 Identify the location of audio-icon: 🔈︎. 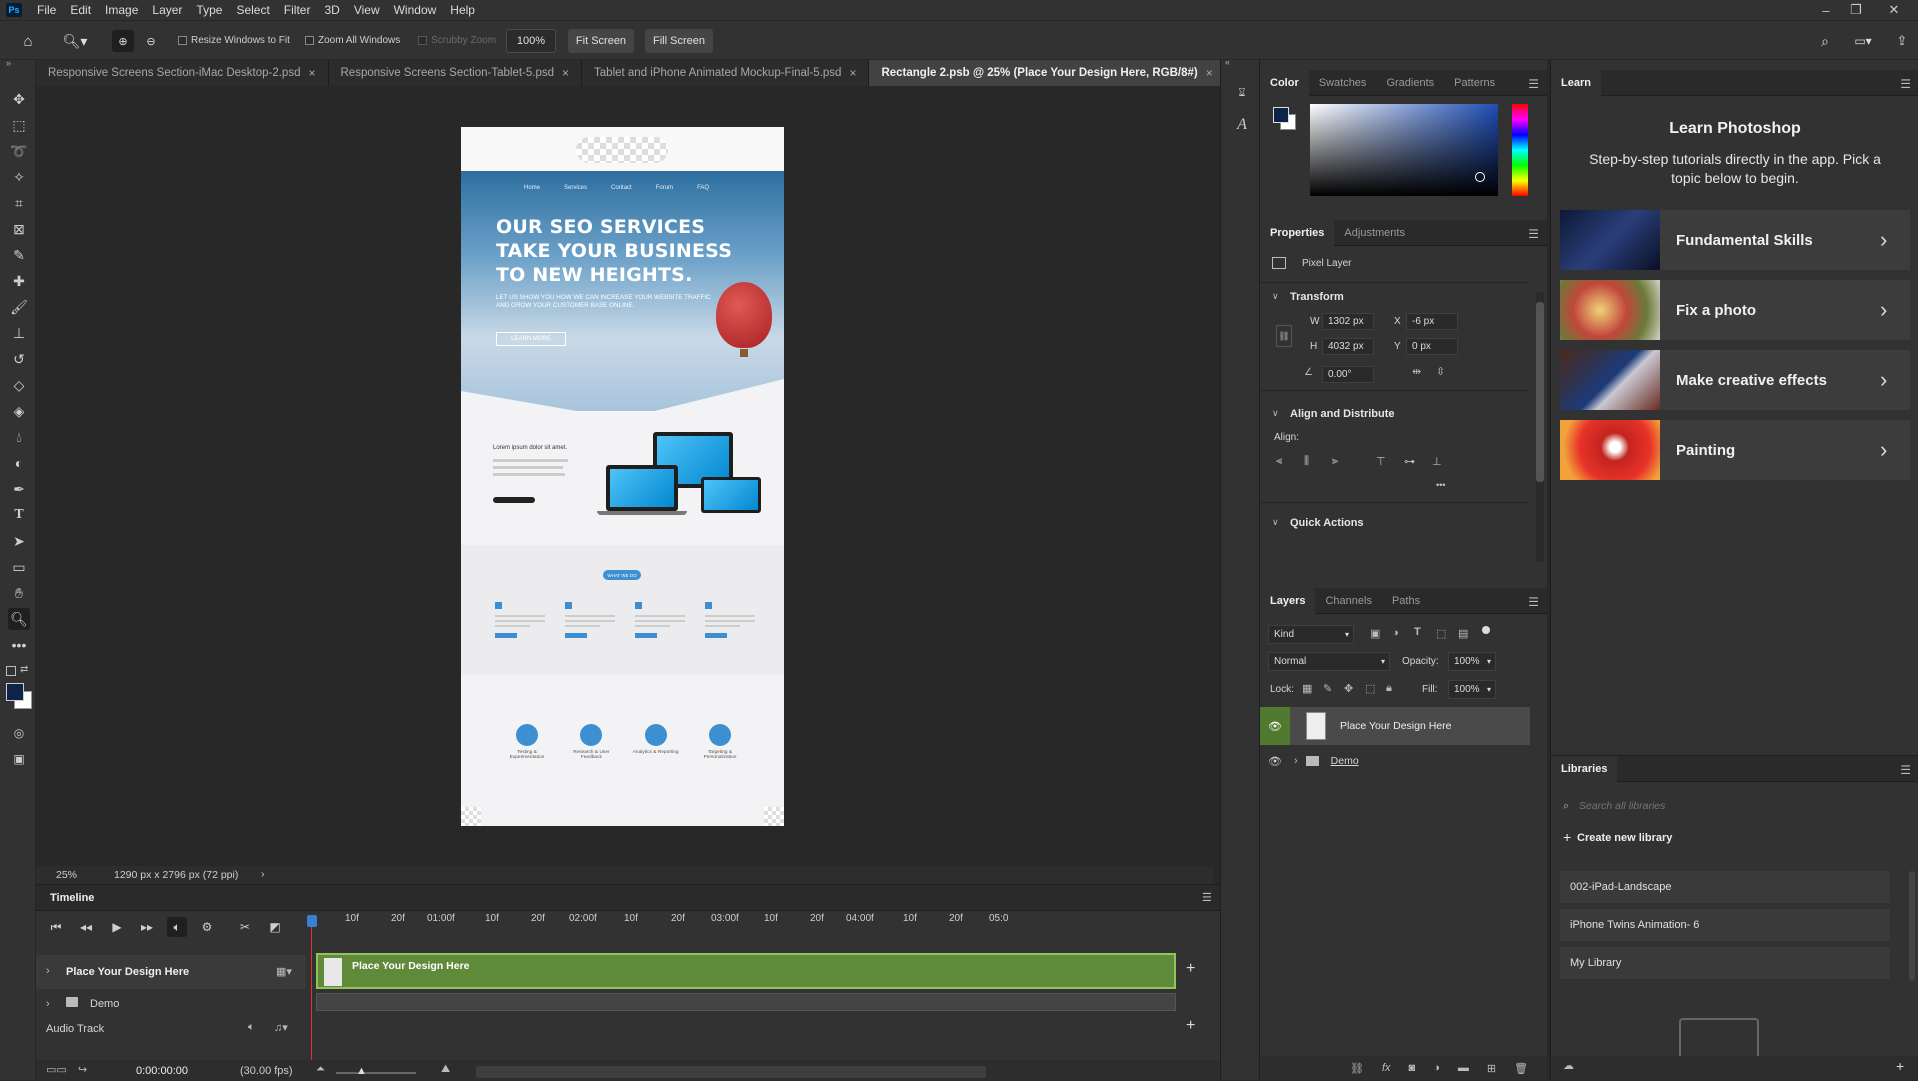
(177, 927).